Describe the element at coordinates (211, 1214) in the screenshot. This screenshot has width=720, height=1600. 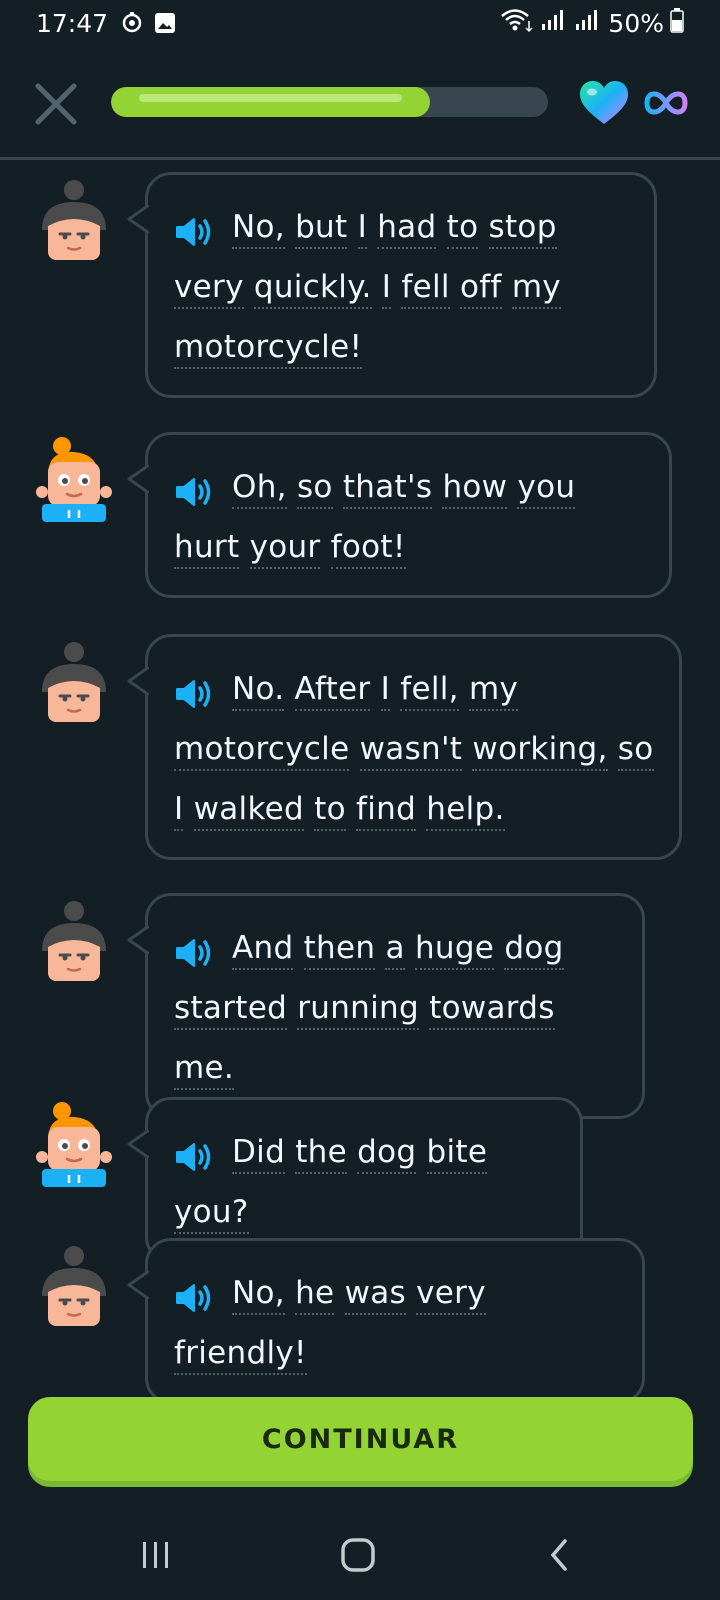
I see `hint-word: you?` at that location.